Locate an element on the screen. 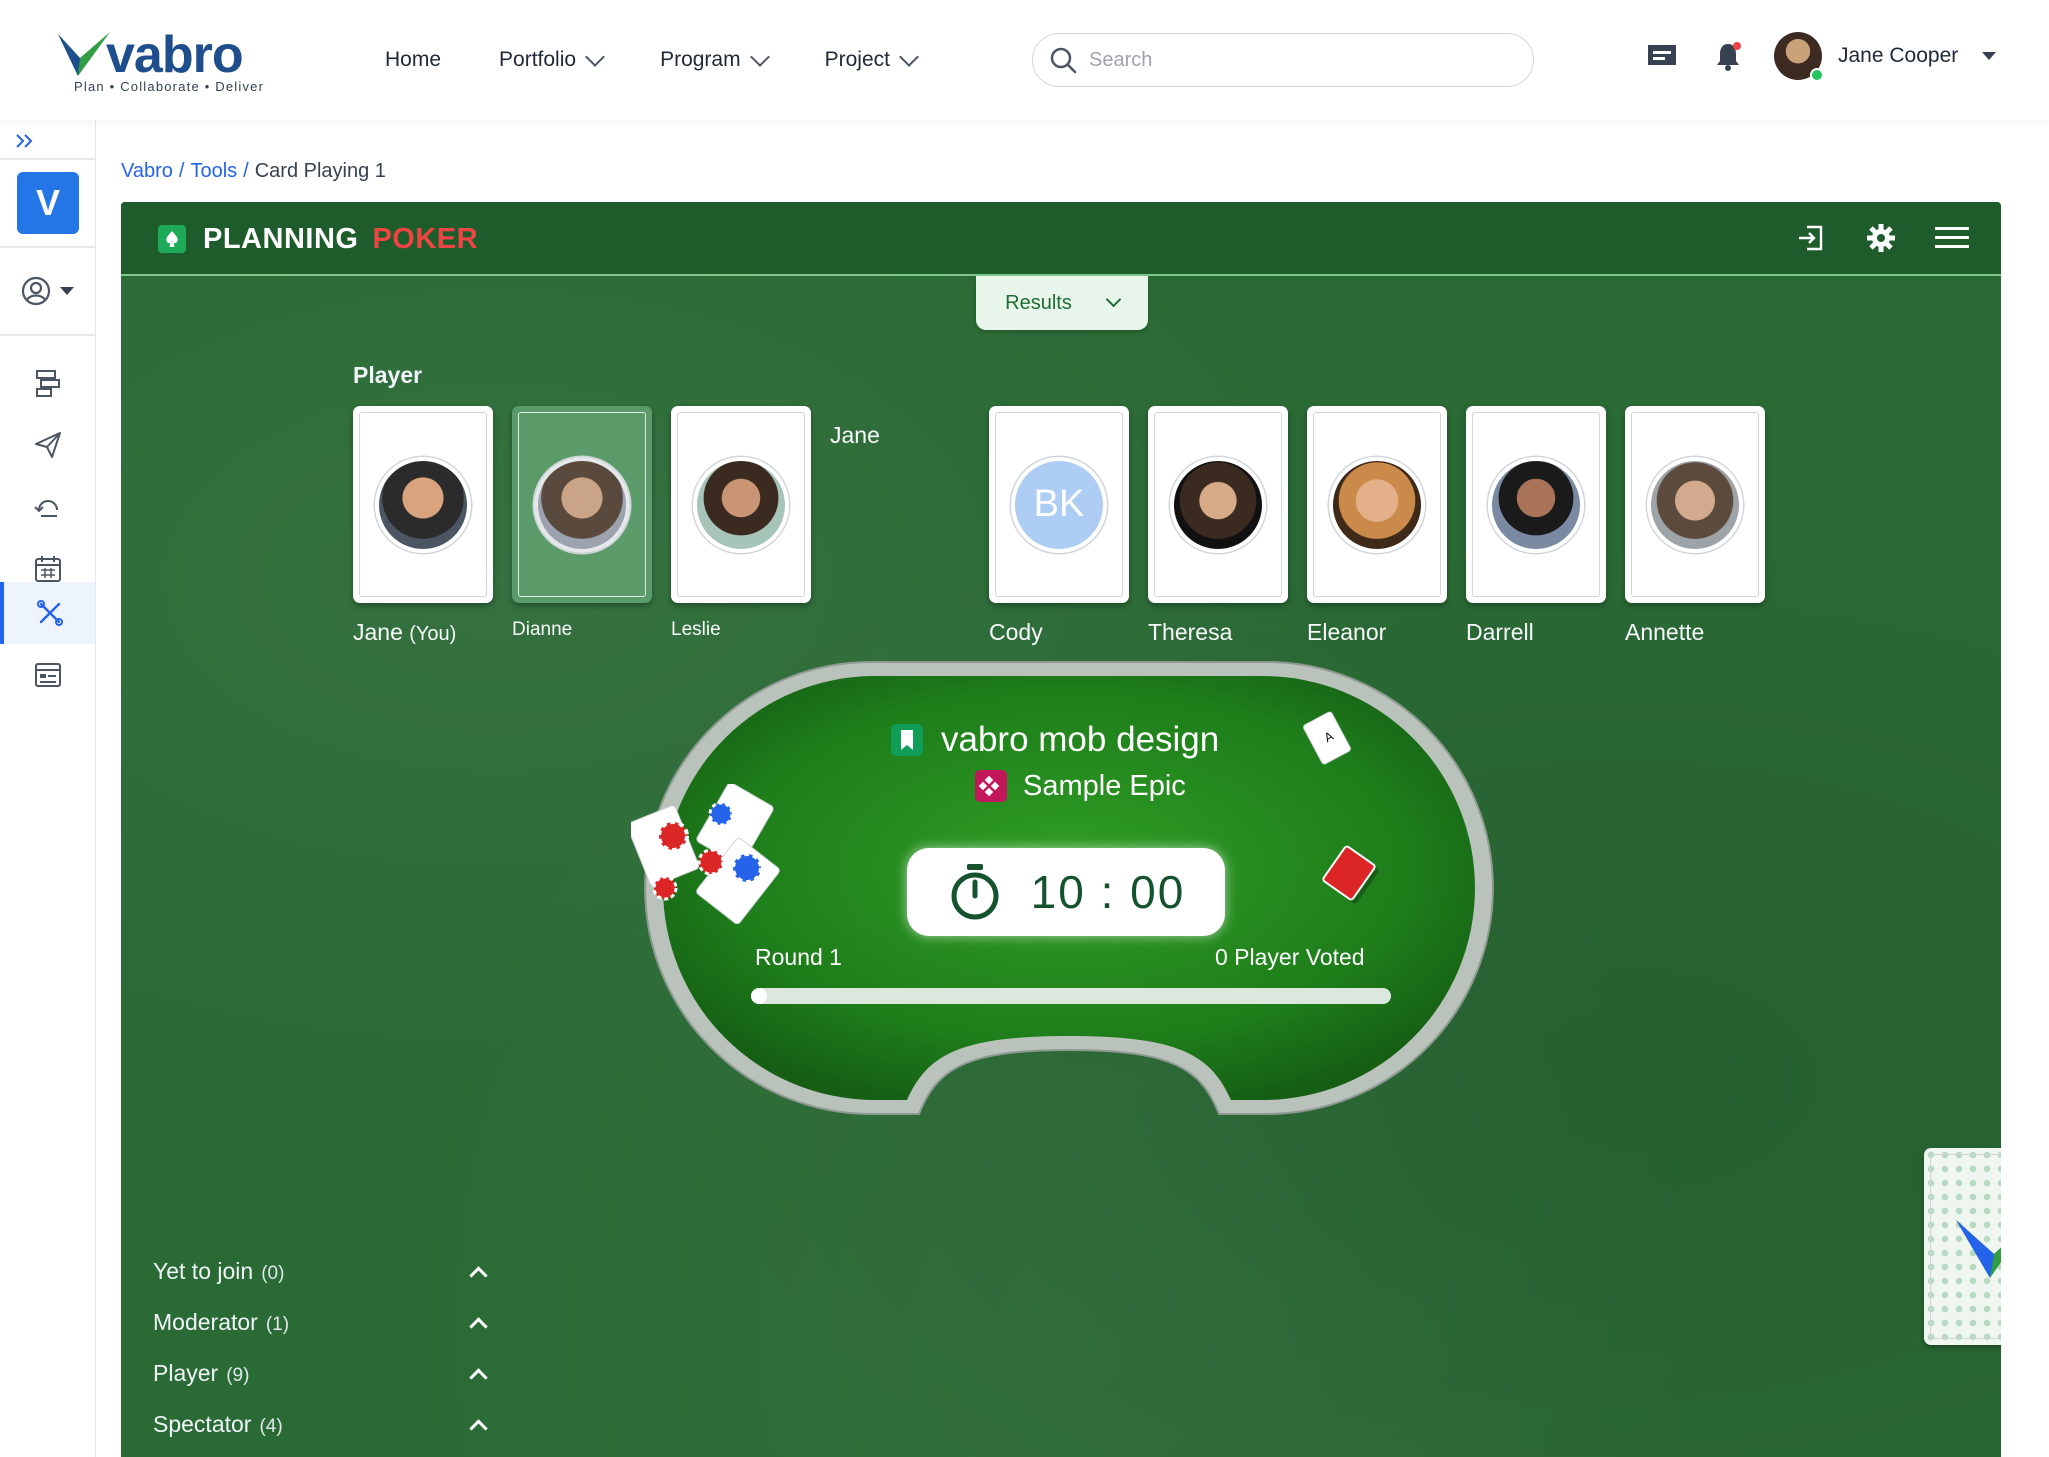 The width and height of the screenshot is (2049, 1457). player-card-voted is located at coordinates (1962, 1246).